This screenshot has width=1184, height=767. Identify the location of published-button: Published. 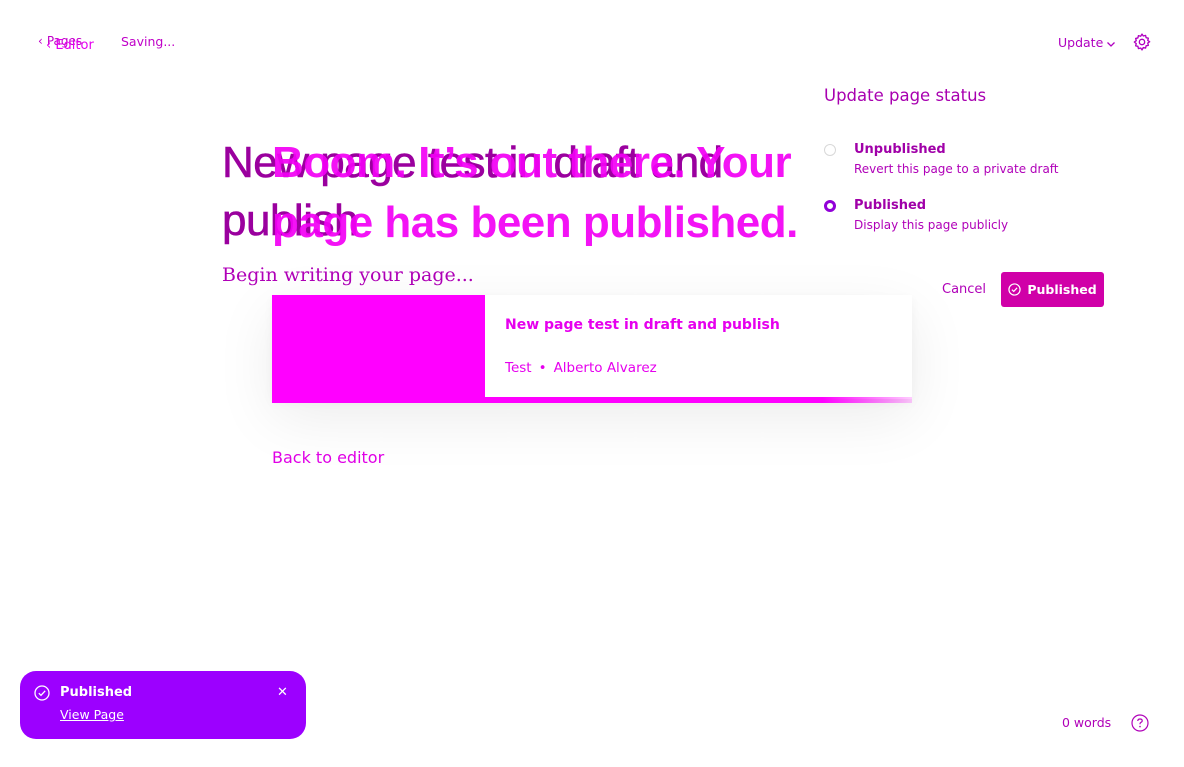
(1052, 289).